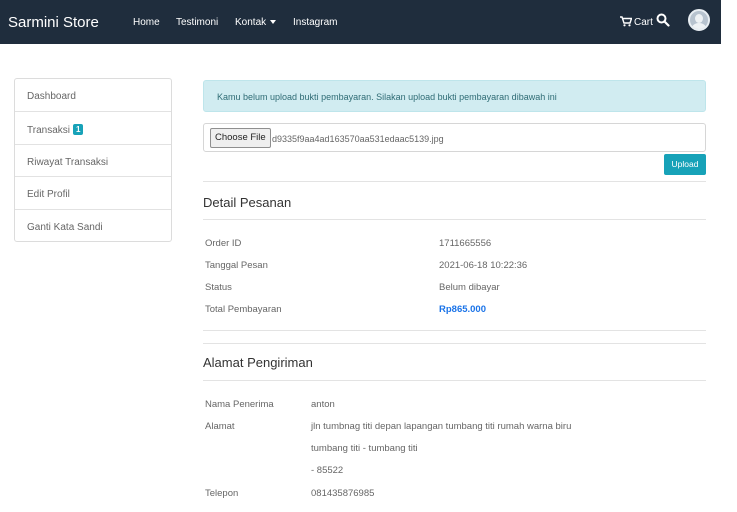  What do you see at coordinates (643, 22) in the screenshot?
I see `cart-label: Cart` at bounding box center [643, 22].